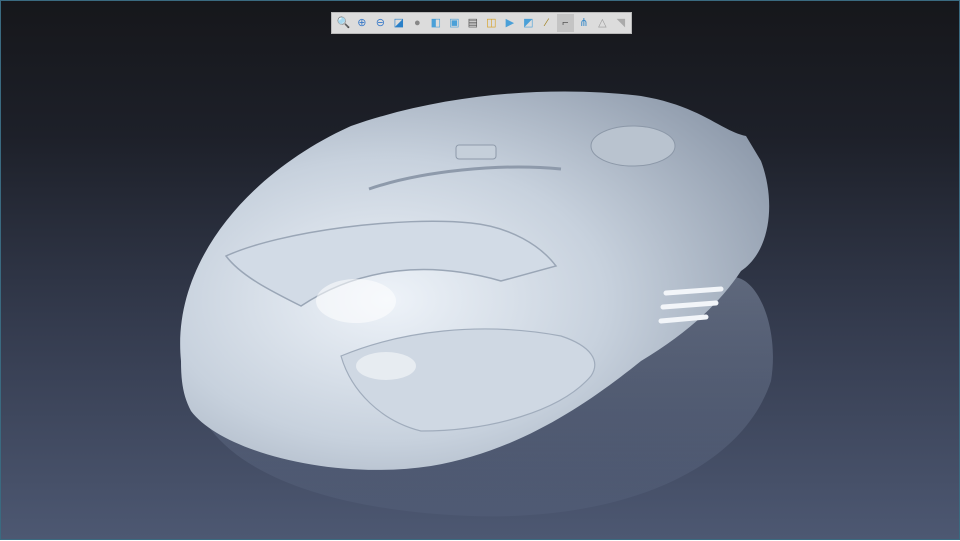 The height and width of the screenshot is (541, 960). I want to click on normal-view-icon: ◪, so click(399, 22).